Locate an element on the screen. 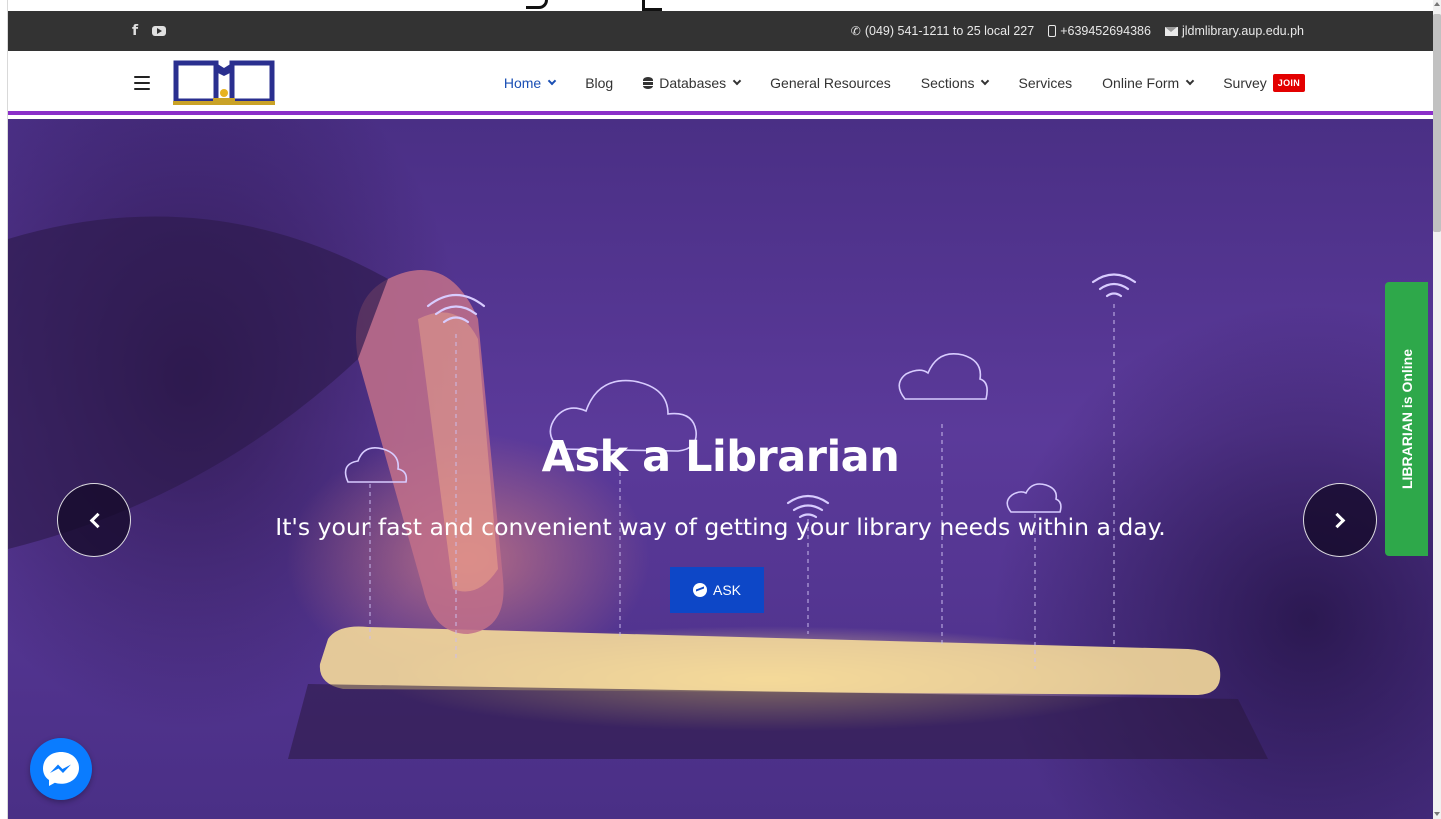 The height and width of the screenshot is (819, 1441). slider-next-button is located at coordinates (1340, 520).